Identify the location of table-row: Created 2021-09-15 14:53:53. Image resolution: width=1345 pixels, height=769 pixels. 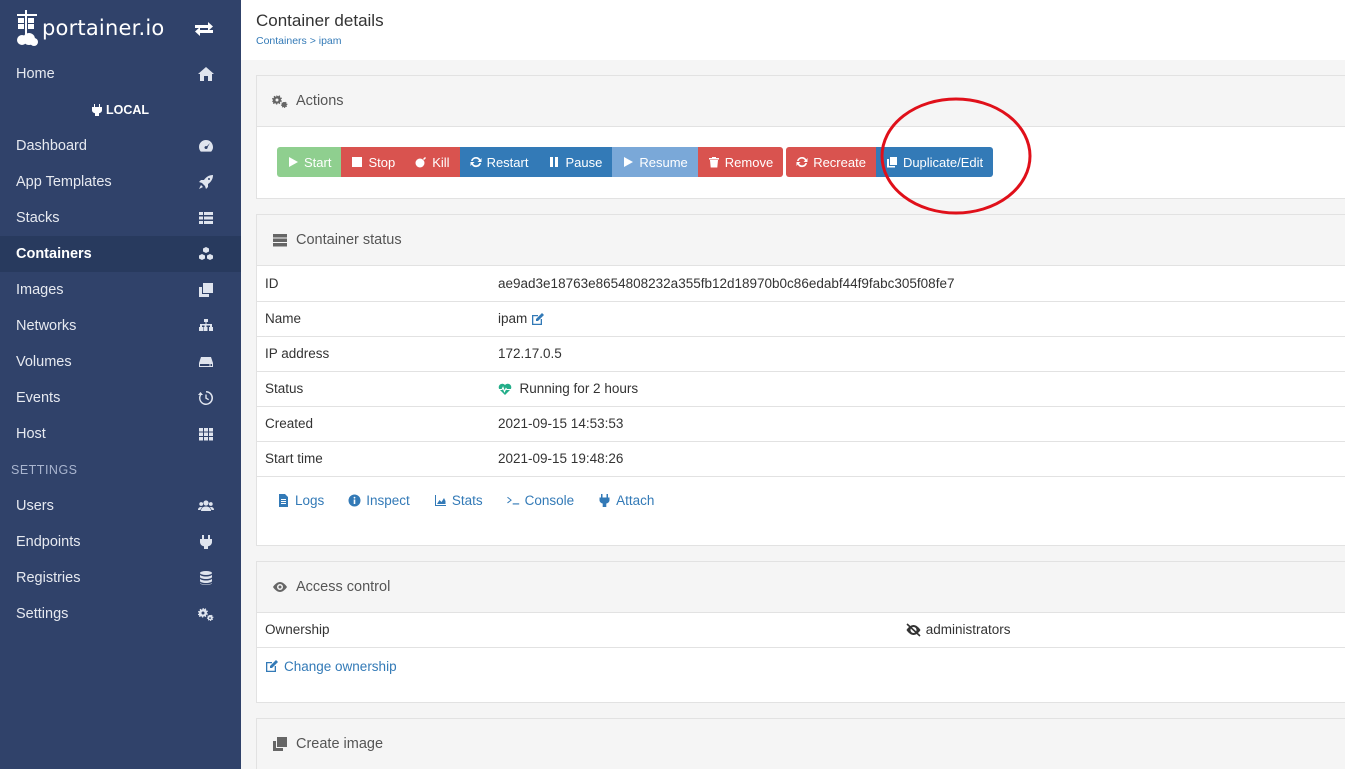
(801, 424).